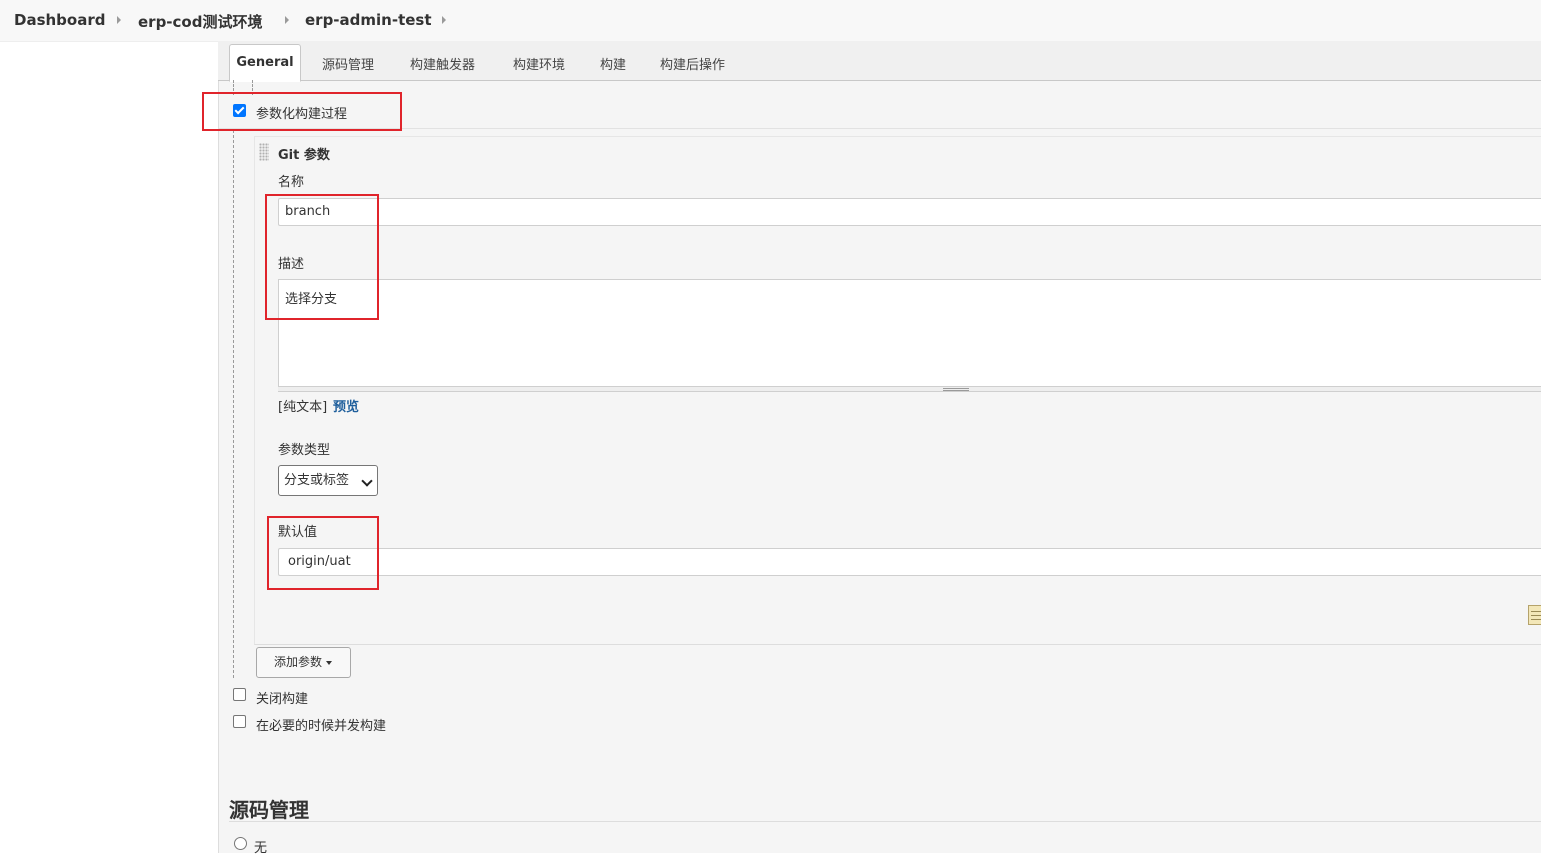 The width and height of the screenshot is (1541, 856). Describe the element at coordinates (348, 63) in the screenshot. I see `tab-scm: 源码管理` at that location.